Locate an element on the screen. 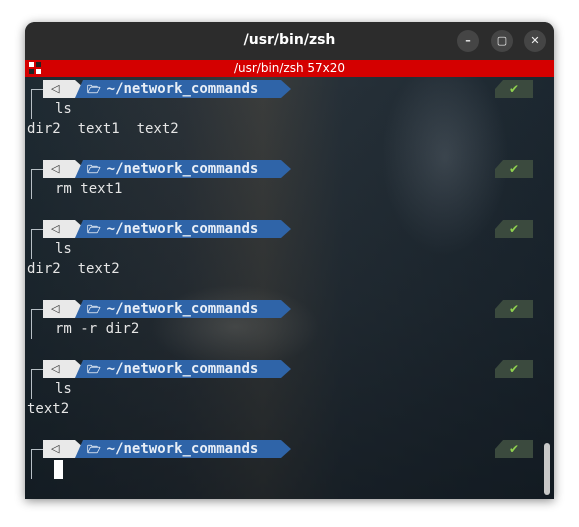  text-cursor is located at coordinates (58, 469).